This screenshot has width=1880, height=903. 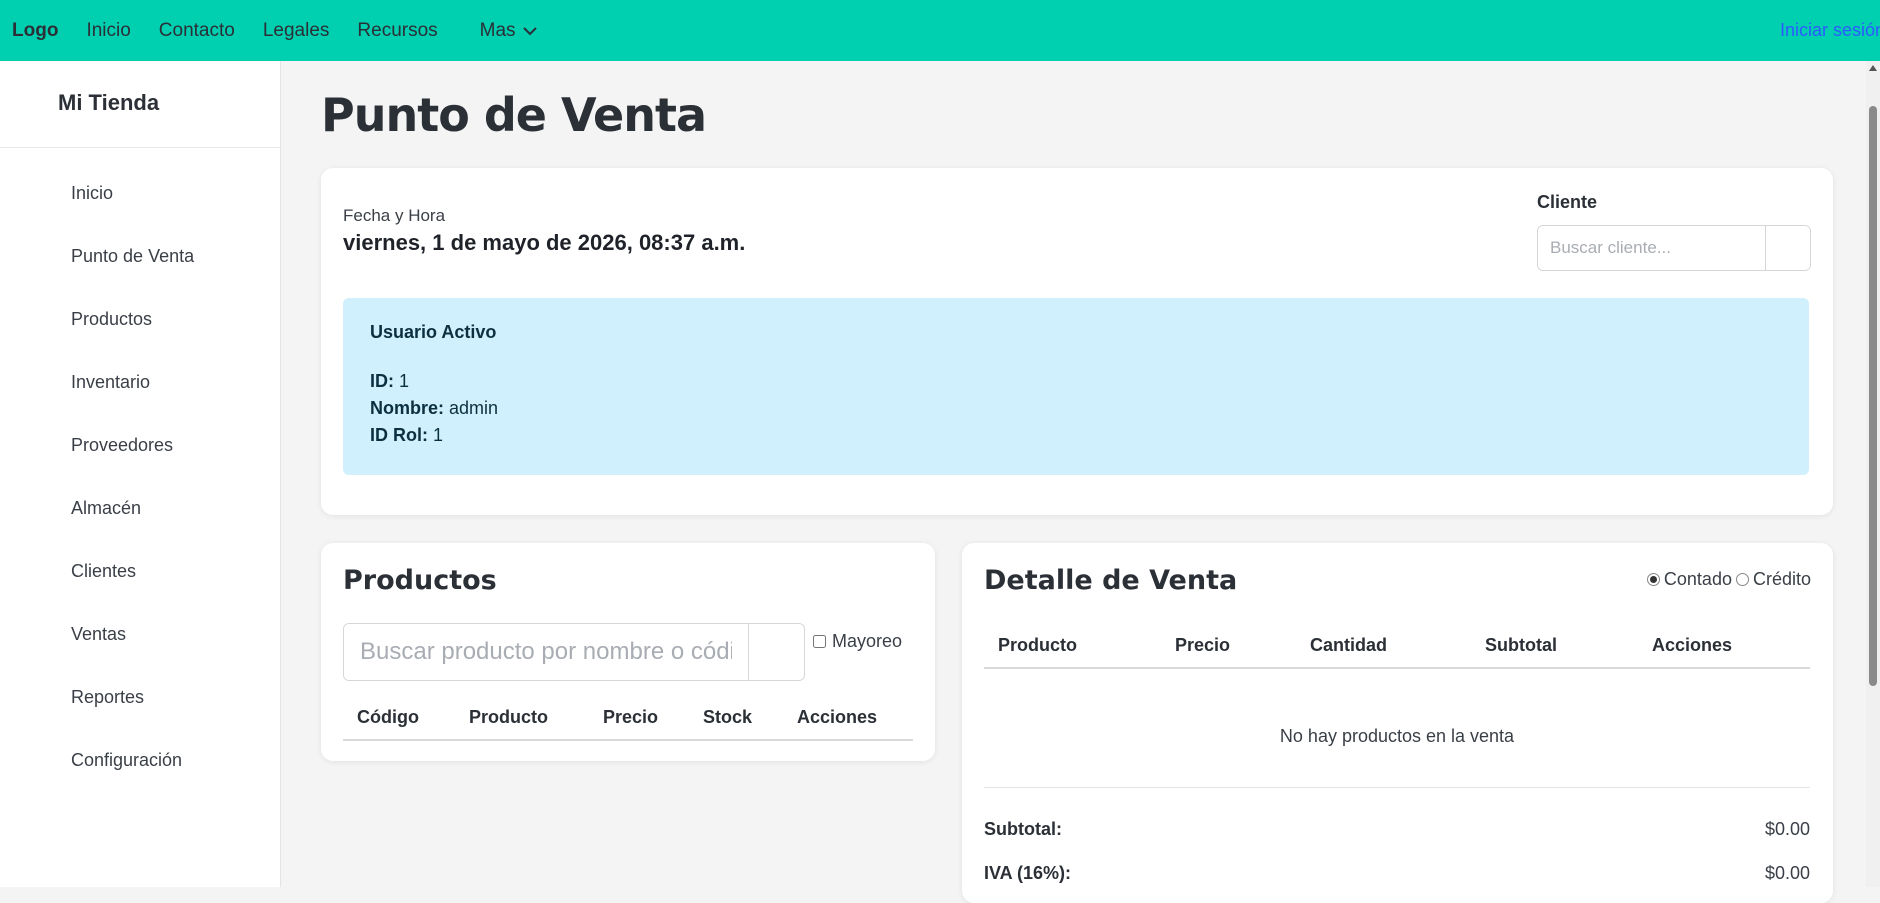 I want to click on nav-link-inicio: Inicio, so click(x=108, y=31).